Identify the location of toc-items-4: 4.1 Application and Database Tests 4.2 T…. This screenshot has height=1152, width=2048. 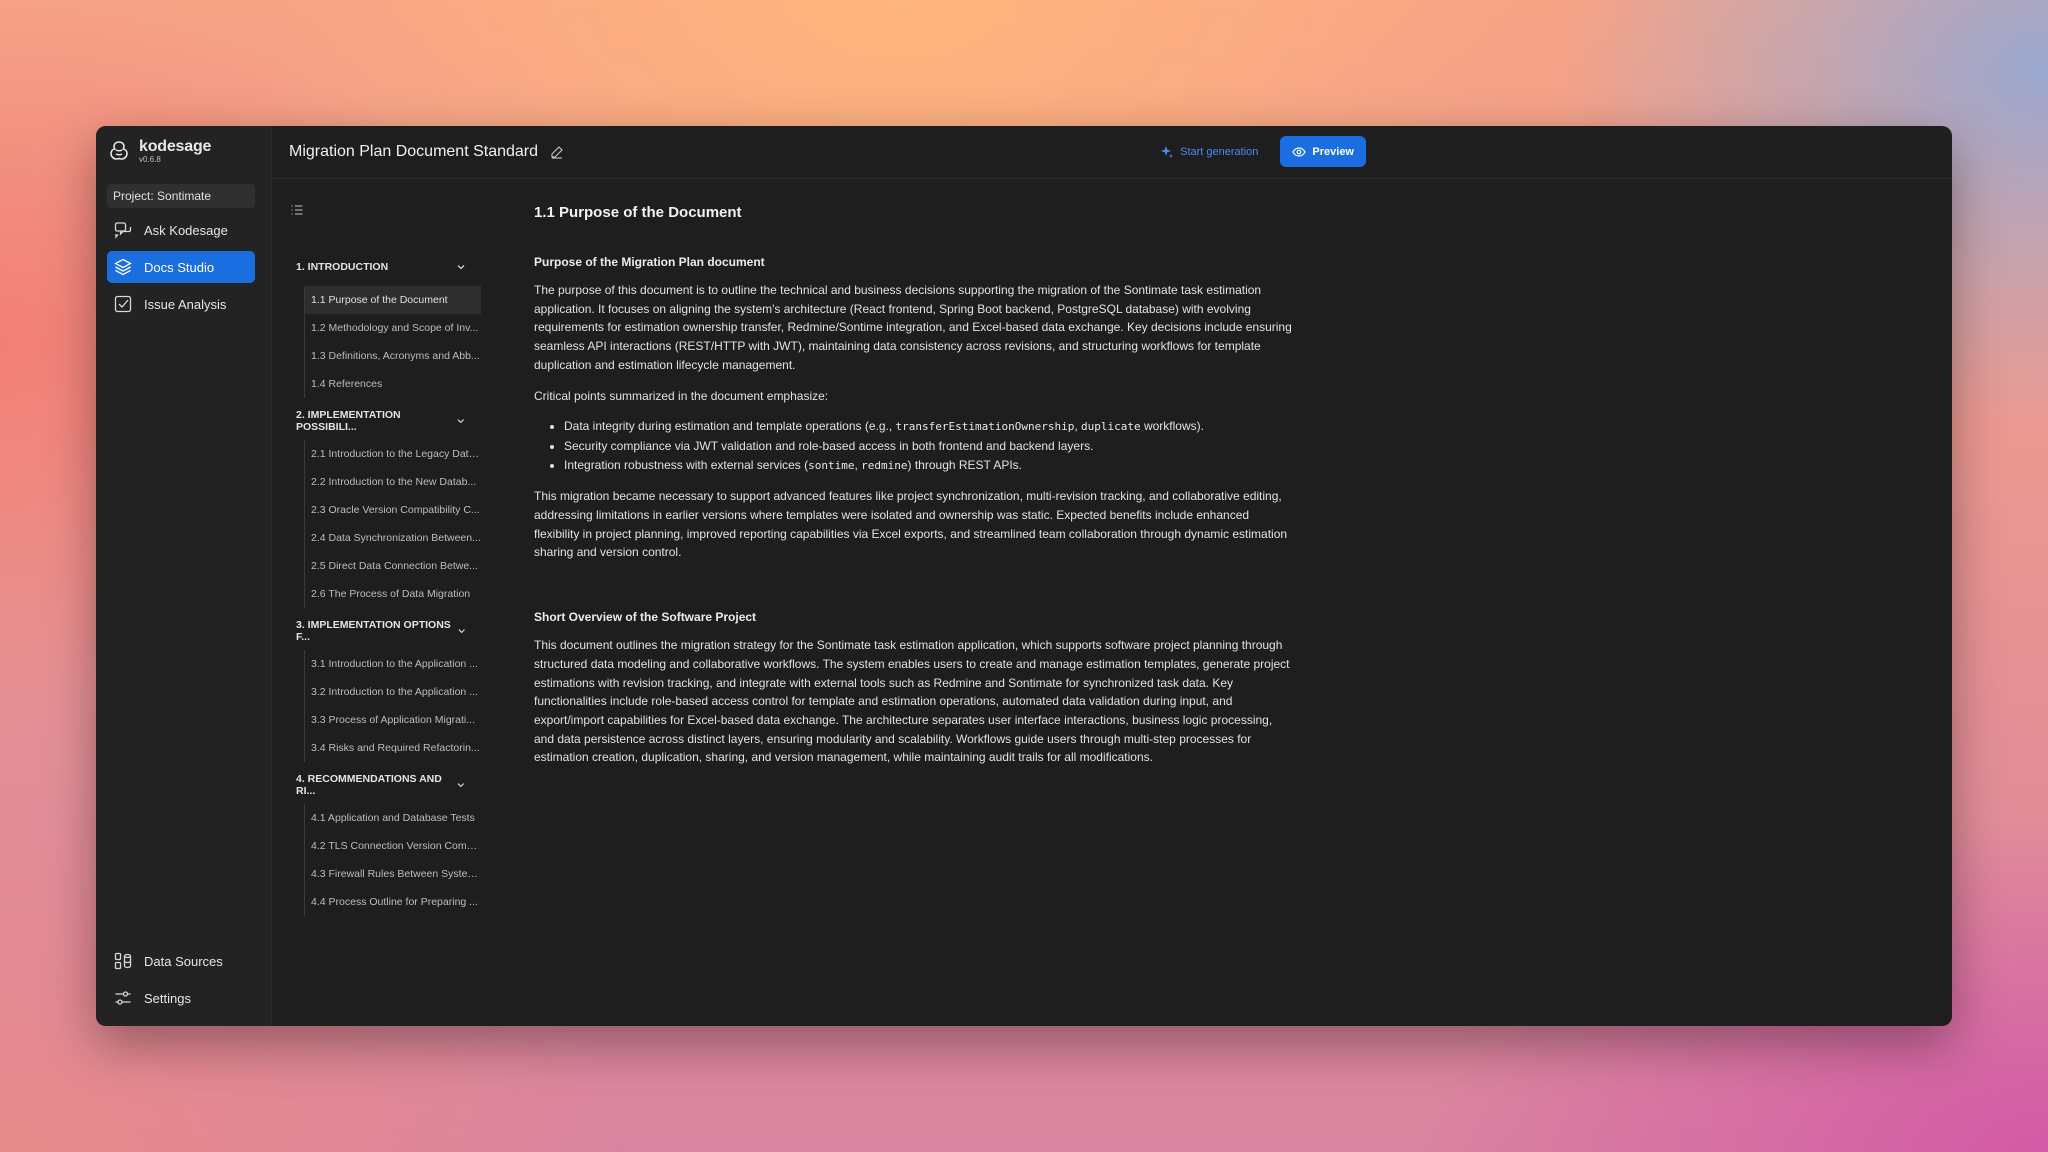
(393, 860).